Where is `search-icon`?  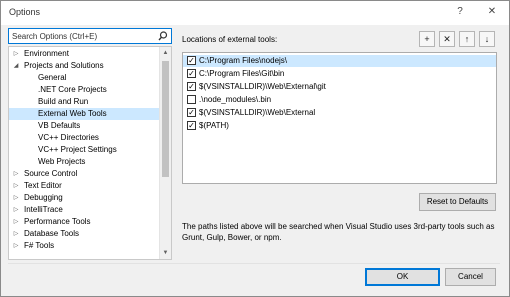 search-icon is located at coordinates (163, 36).